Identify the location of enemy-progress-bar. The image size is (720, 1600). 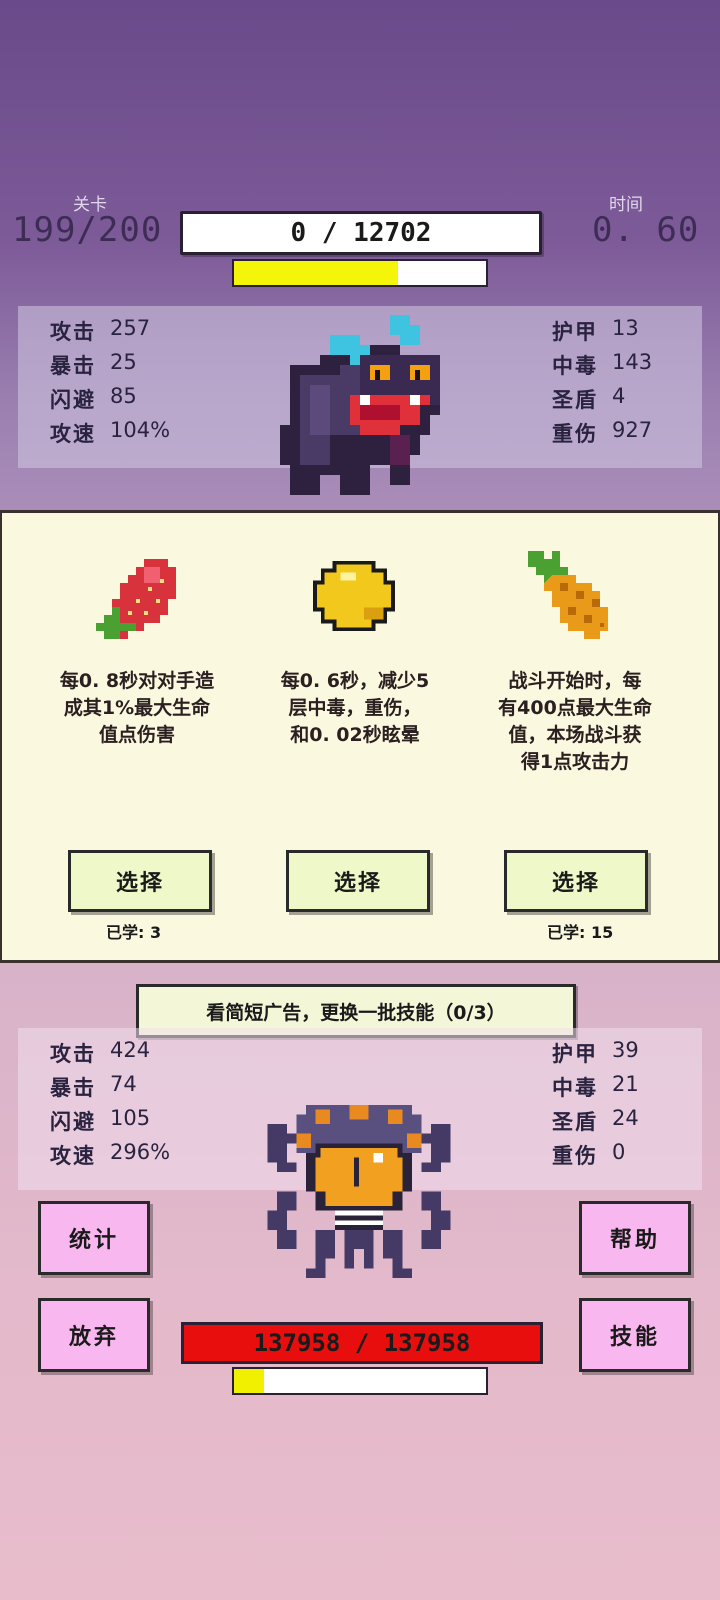
(360, 273).